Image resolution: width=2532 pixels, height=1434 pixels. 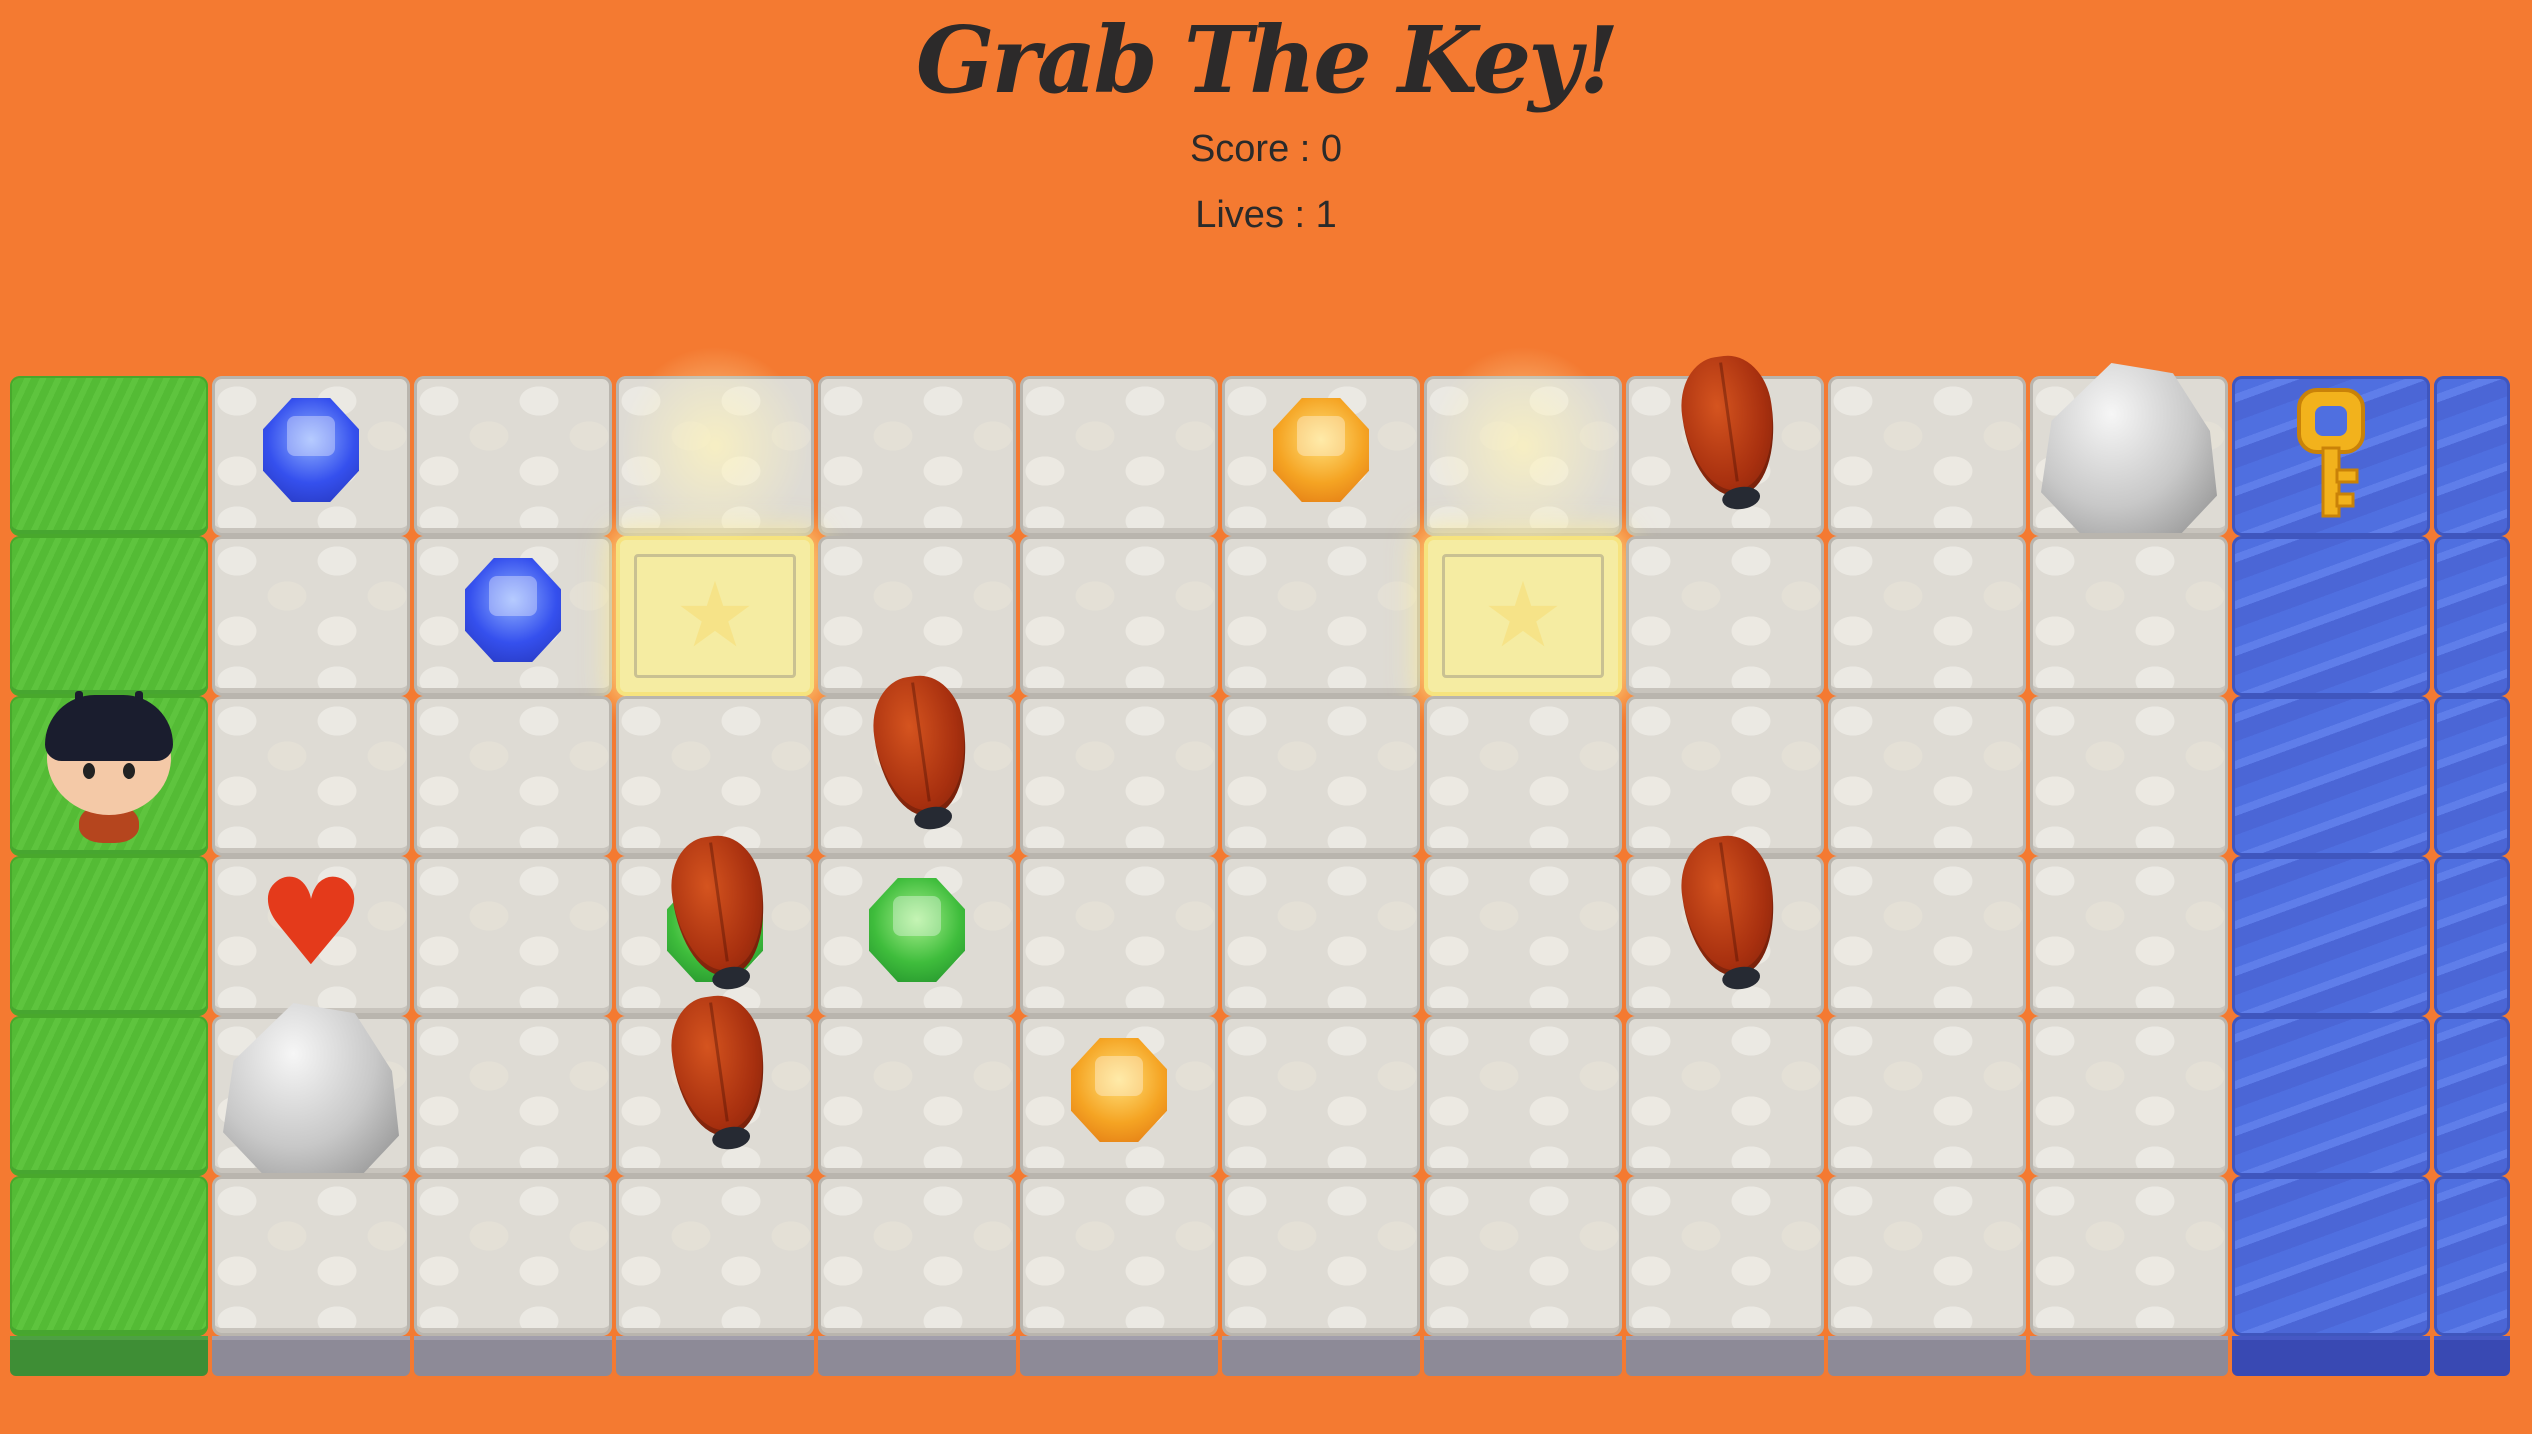 I want to click on game-title: Grab The Key!, so click(x=1267, y=60).